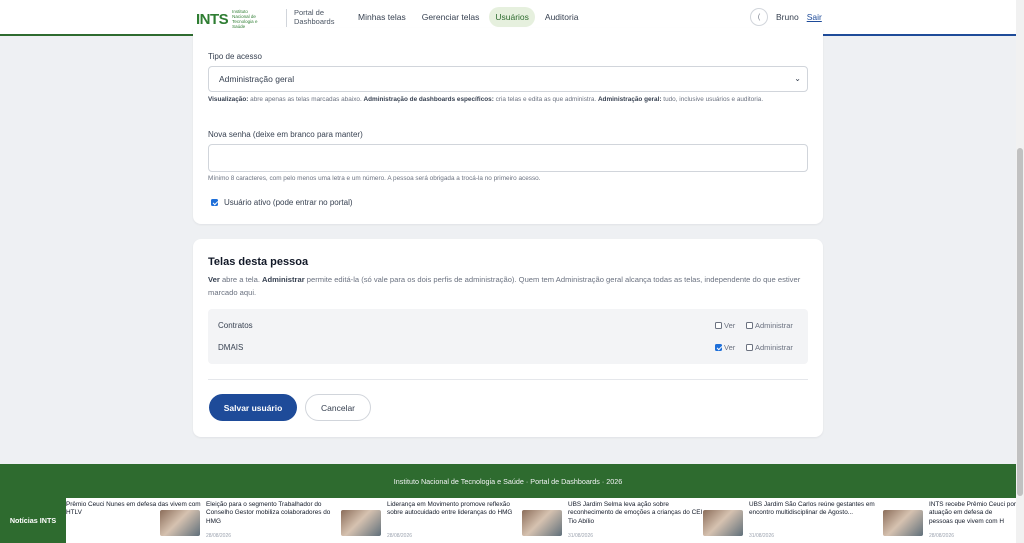 This screenshot has height=543, width=1024. What do you see at coordinates (338, 407) in the screenshot?
I see `cancel-button: Cancelar` at bounding box center [338, 407].